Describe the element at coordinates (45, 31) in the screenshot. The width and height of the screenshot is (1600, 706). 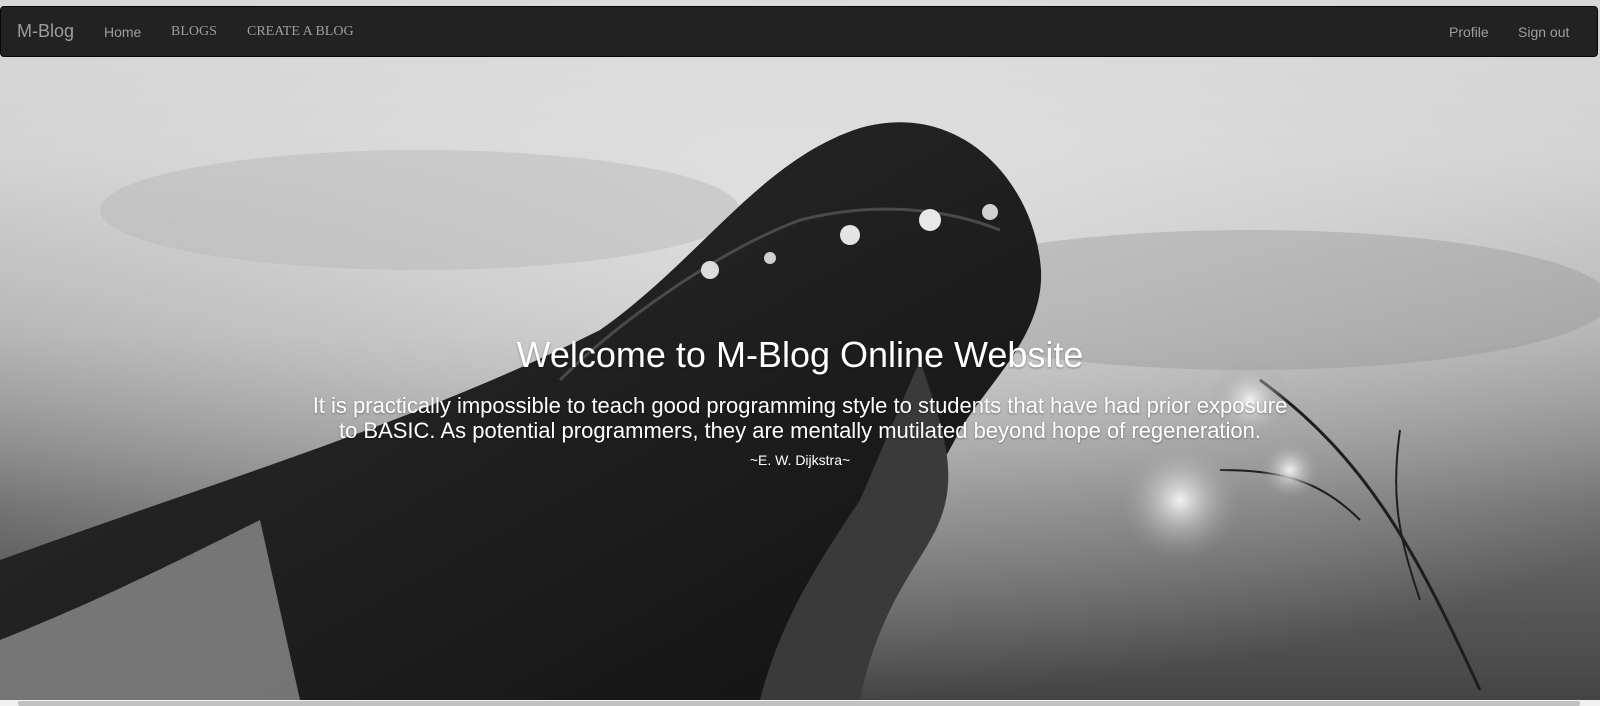
I see `brand-link: M-Blog` at that location.